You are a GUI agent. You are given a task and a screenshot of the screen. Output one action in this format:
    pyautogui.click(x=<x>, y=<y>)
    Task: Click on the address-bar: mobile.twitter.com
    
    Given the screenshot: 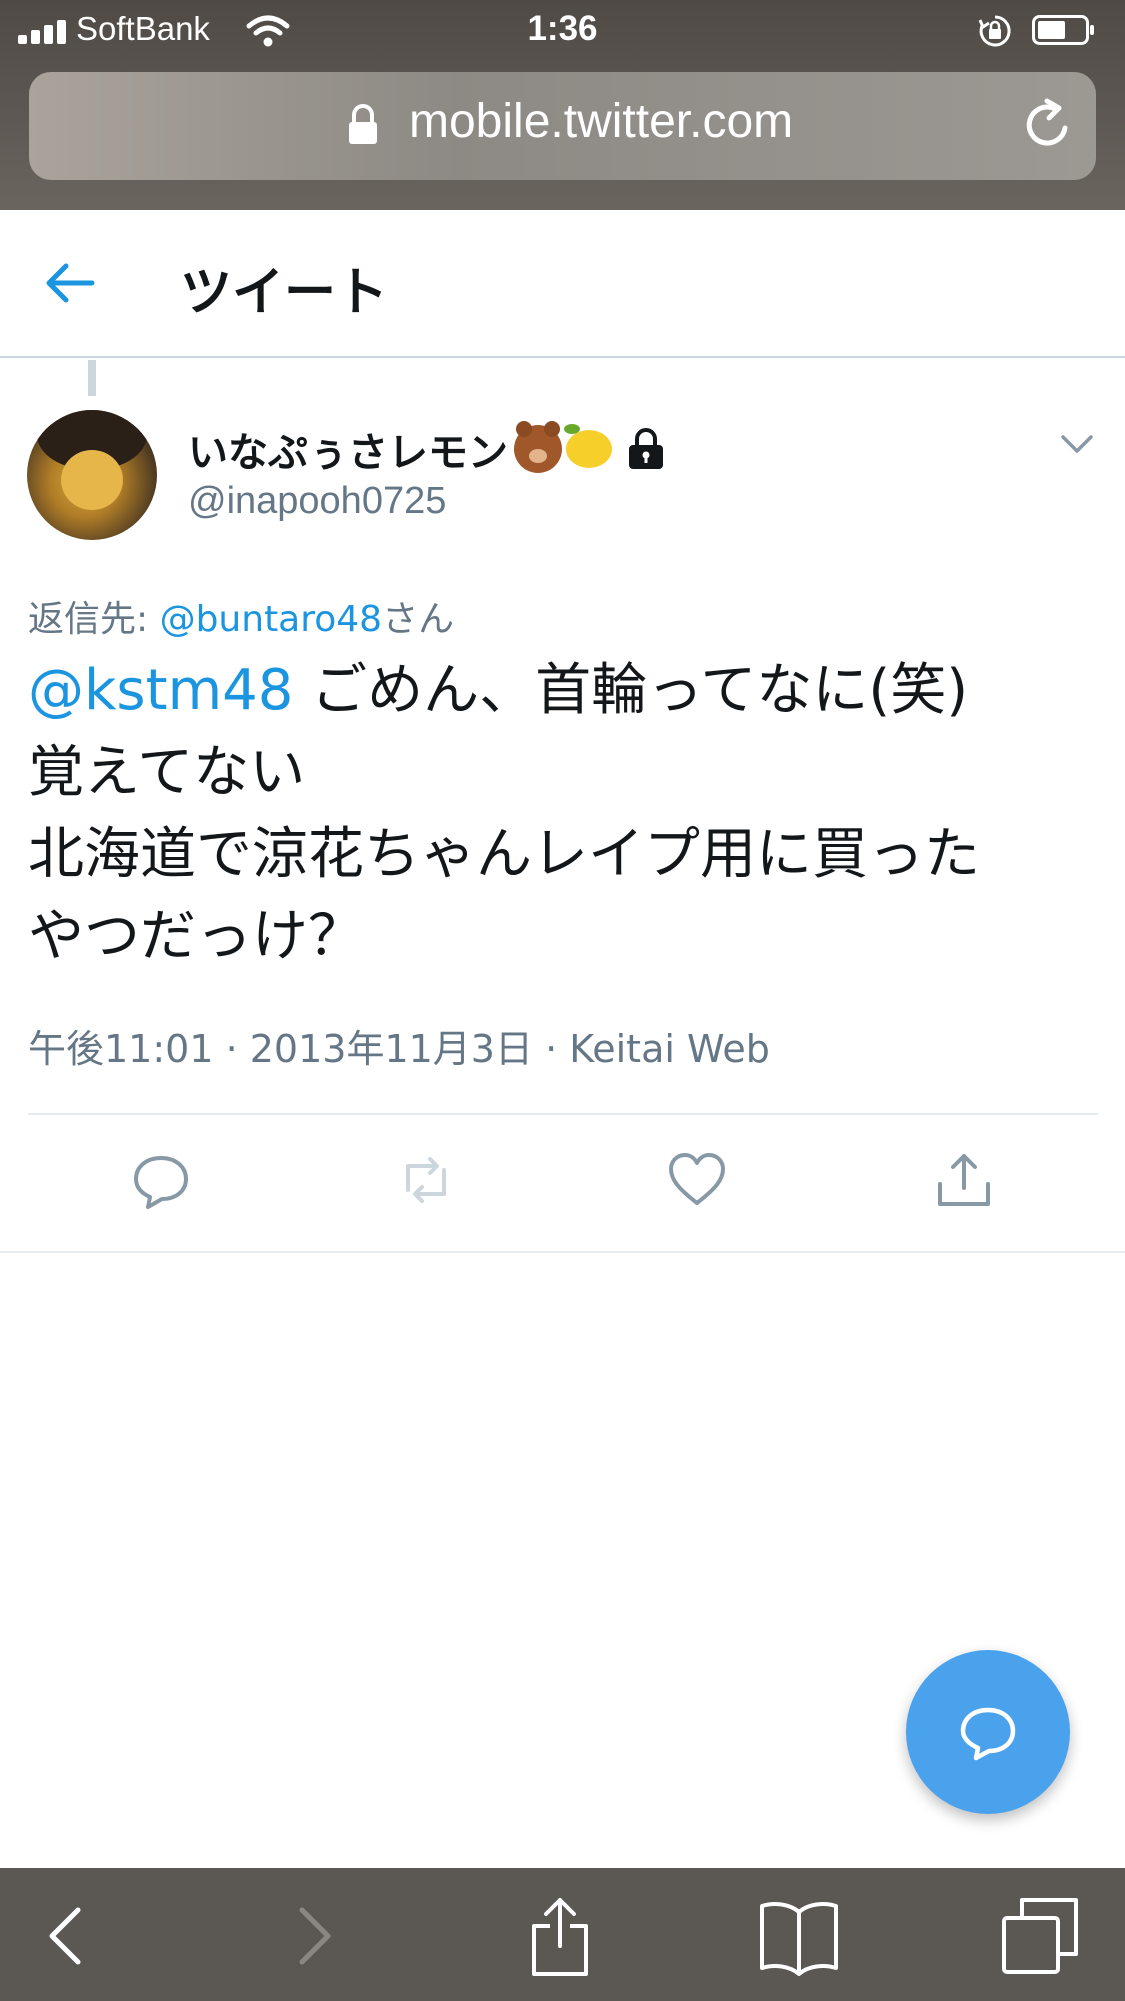 What is the action you would take?
    pyautogui.click(x=562, y=126)
    